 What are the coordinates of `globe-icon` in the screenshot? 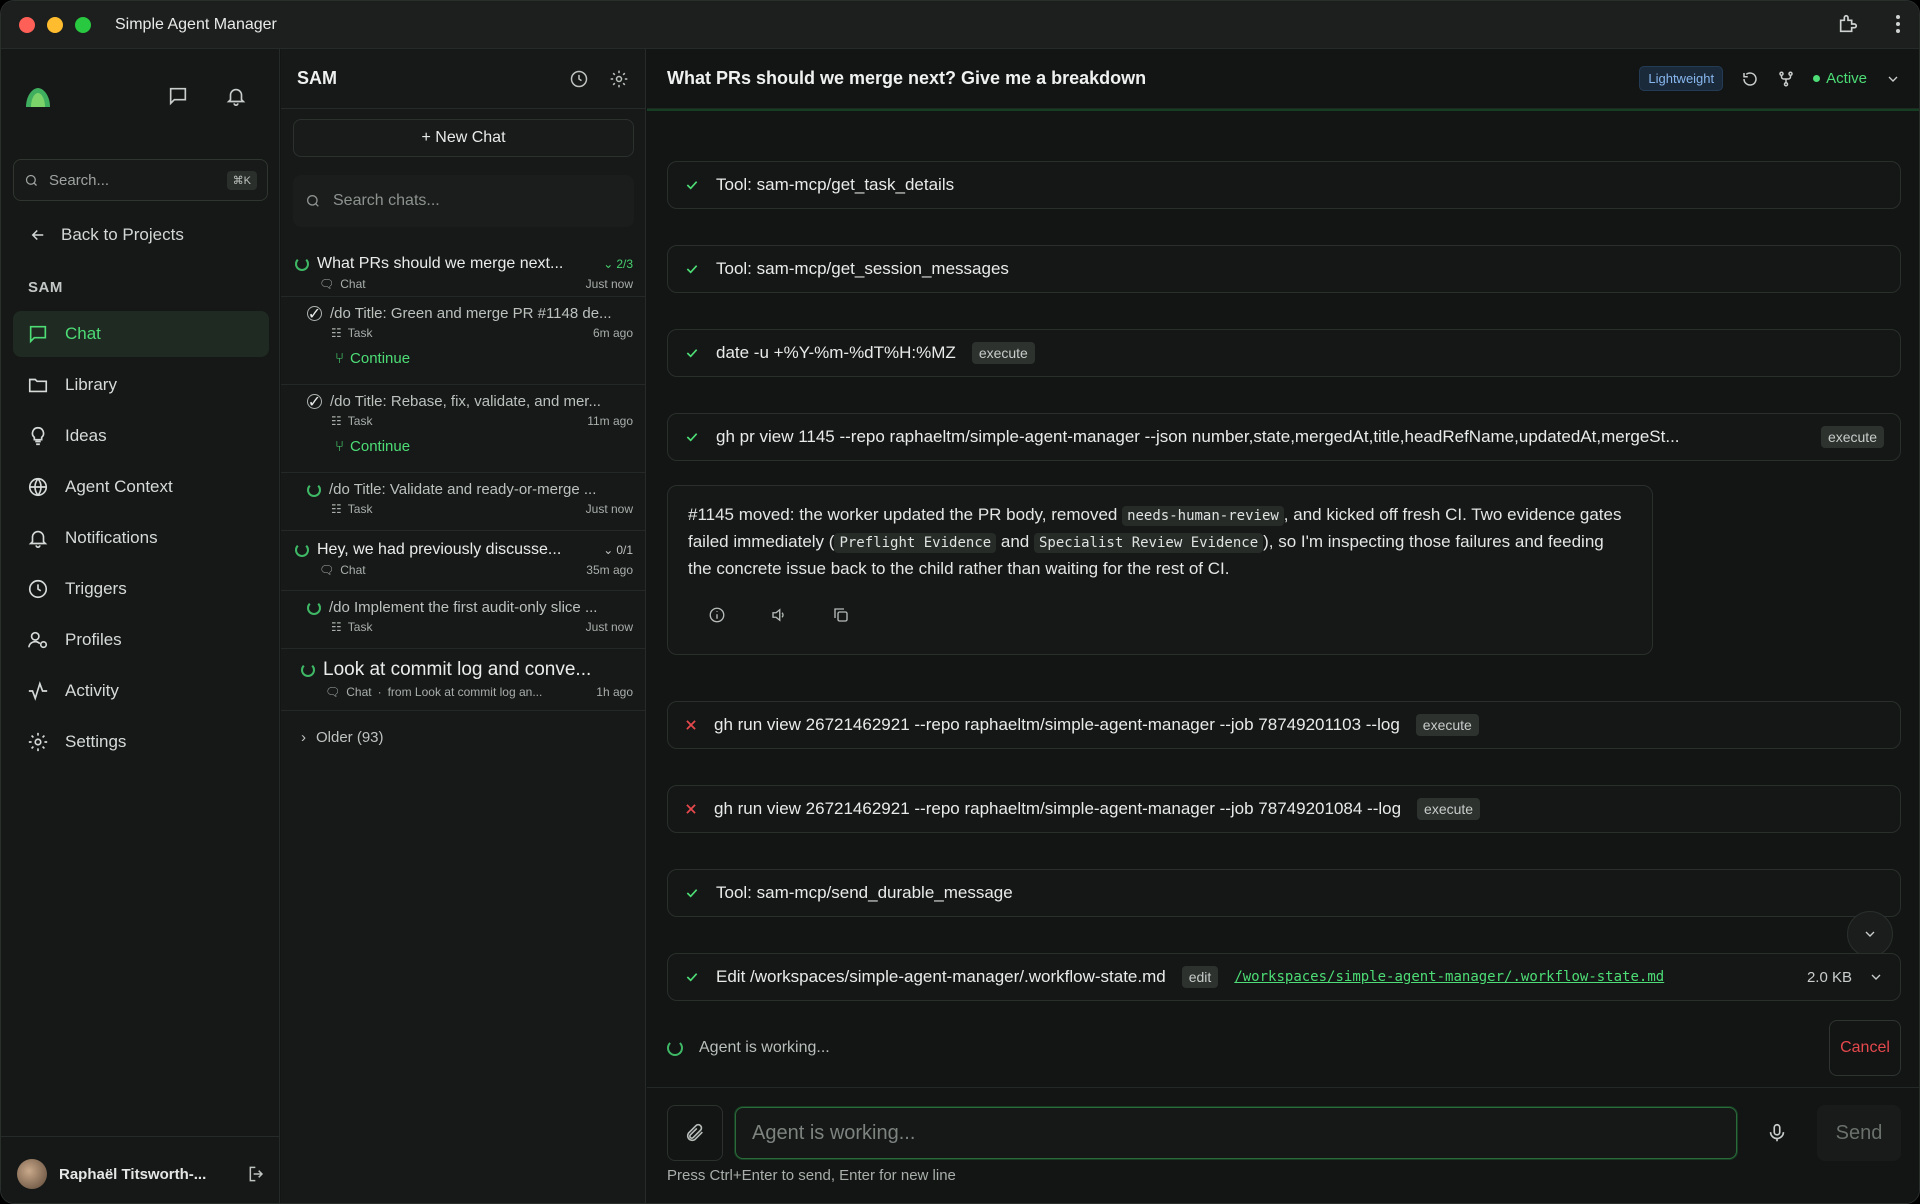 It's located at (38, 487).